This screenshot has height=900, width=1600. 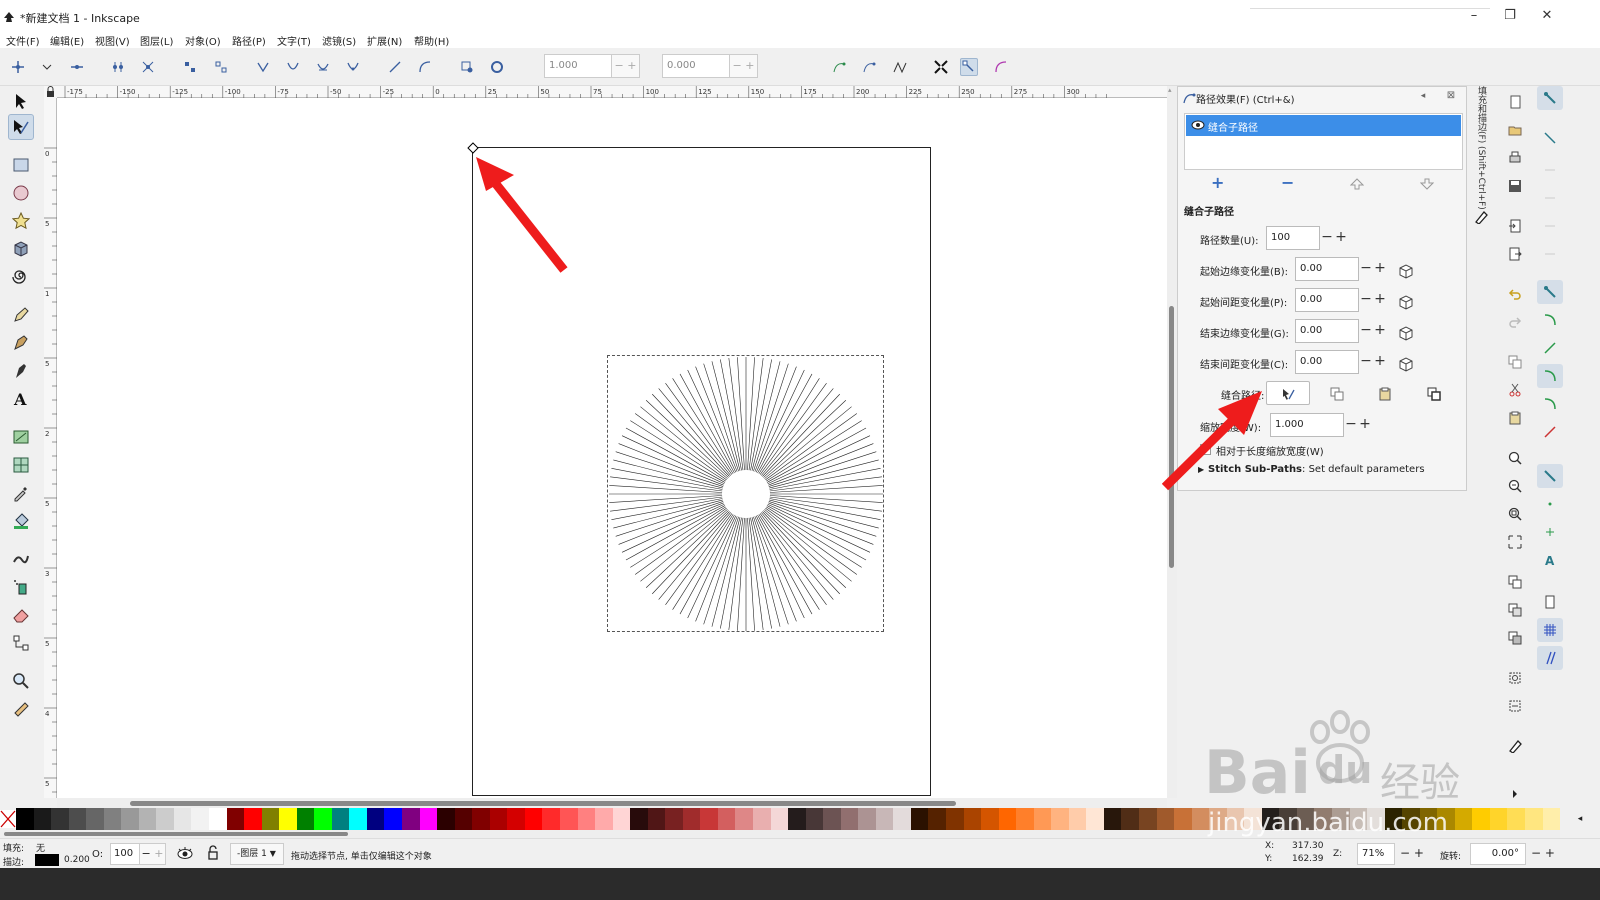 I want to click on snap-toggle-icon, so click(x=1550, y=98).